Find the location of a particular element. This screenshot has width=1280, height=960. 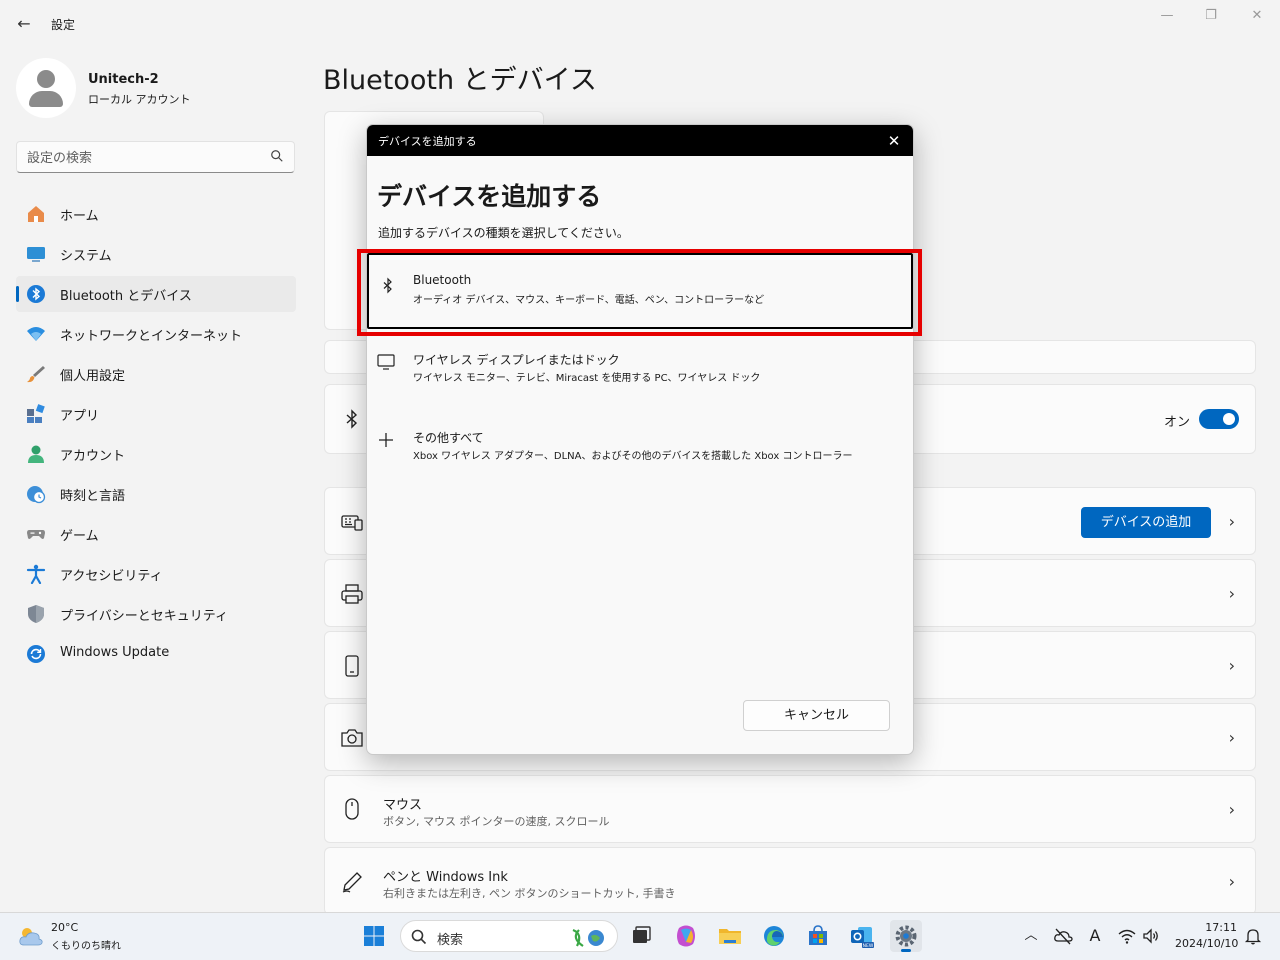

minimize-button: — is located at coordinates (1167, 18).